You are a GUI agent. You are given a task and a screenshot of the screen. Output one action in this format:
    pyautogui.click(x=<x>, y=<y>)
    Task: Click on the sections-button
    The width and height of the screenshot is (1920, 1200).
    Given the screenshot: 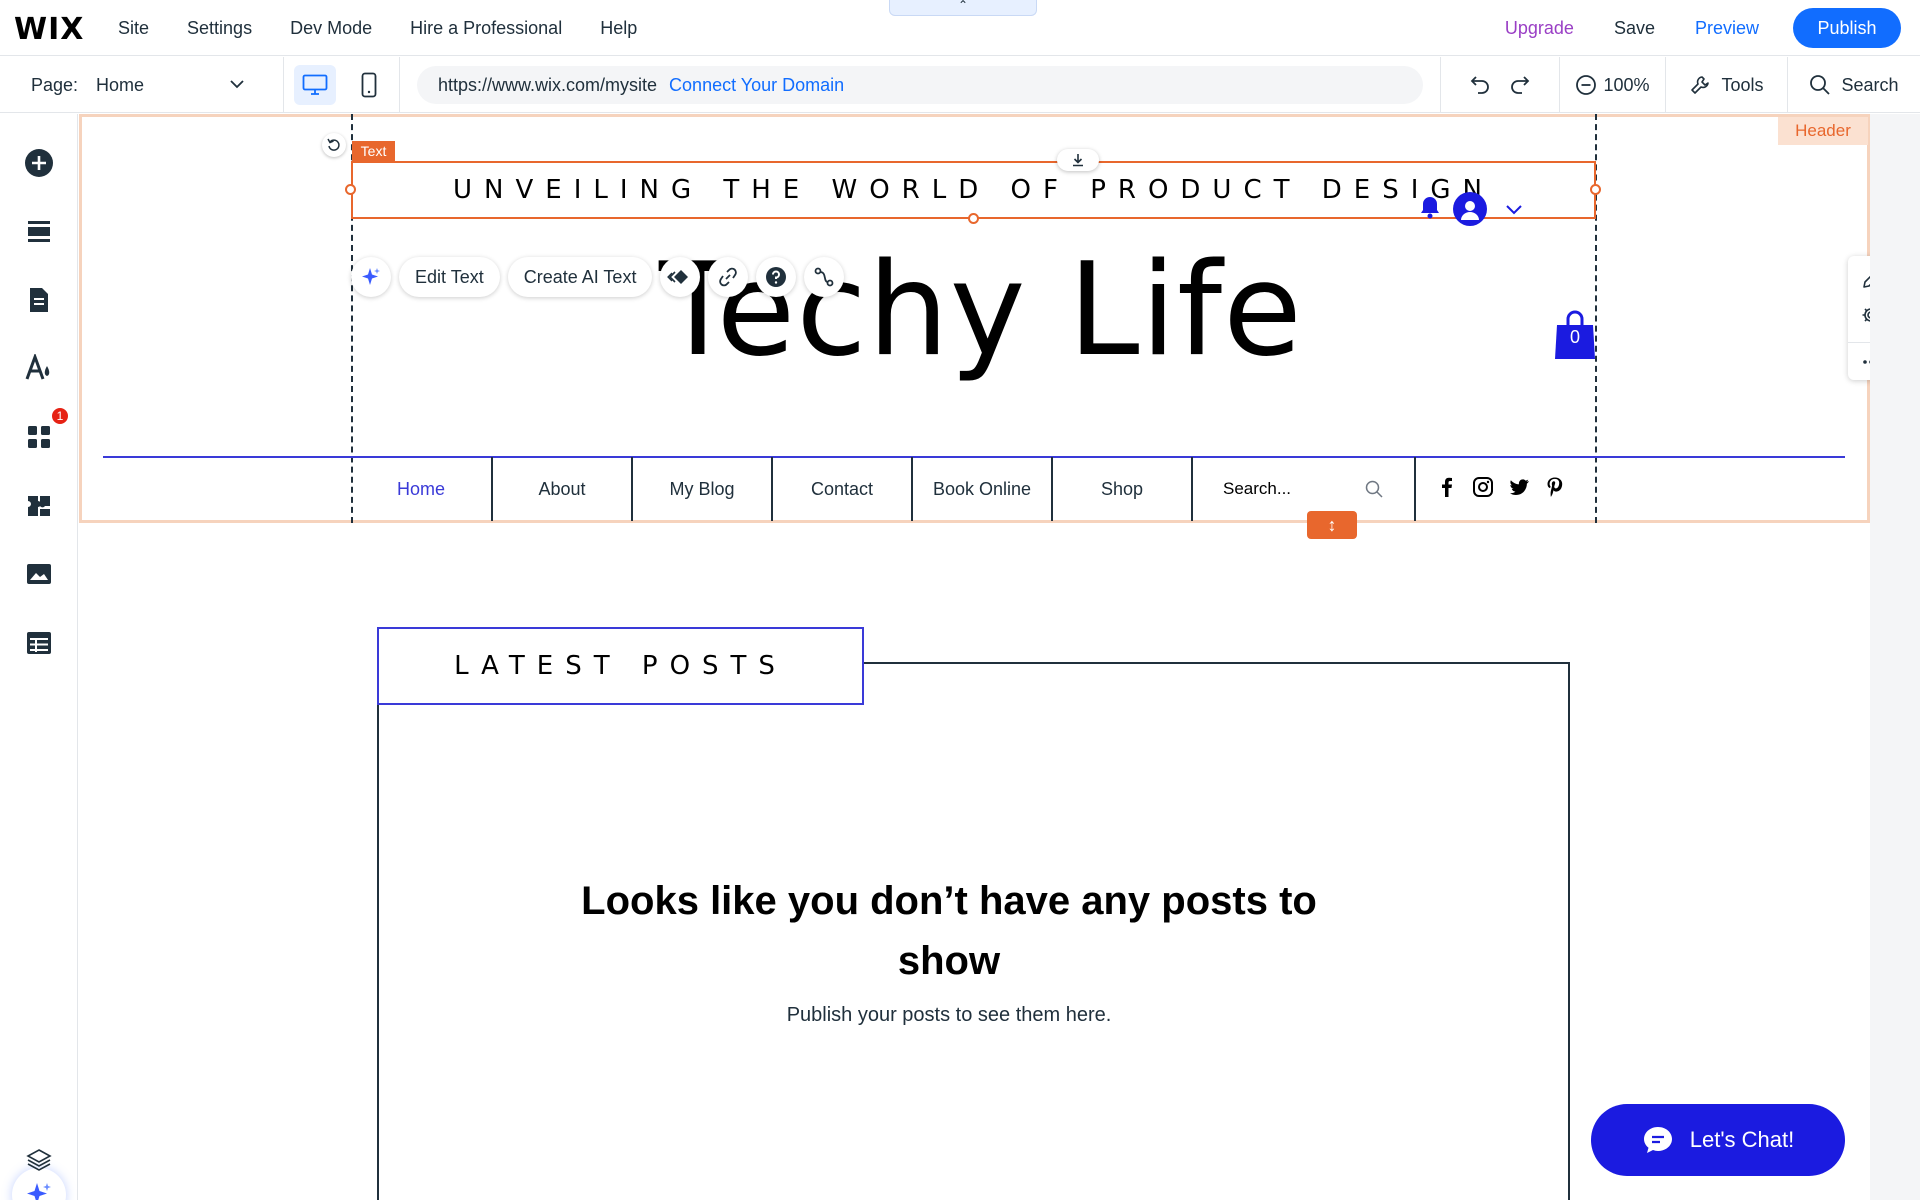 What is the action you would take?
    pyautogui.click(x=39, y=231)
    